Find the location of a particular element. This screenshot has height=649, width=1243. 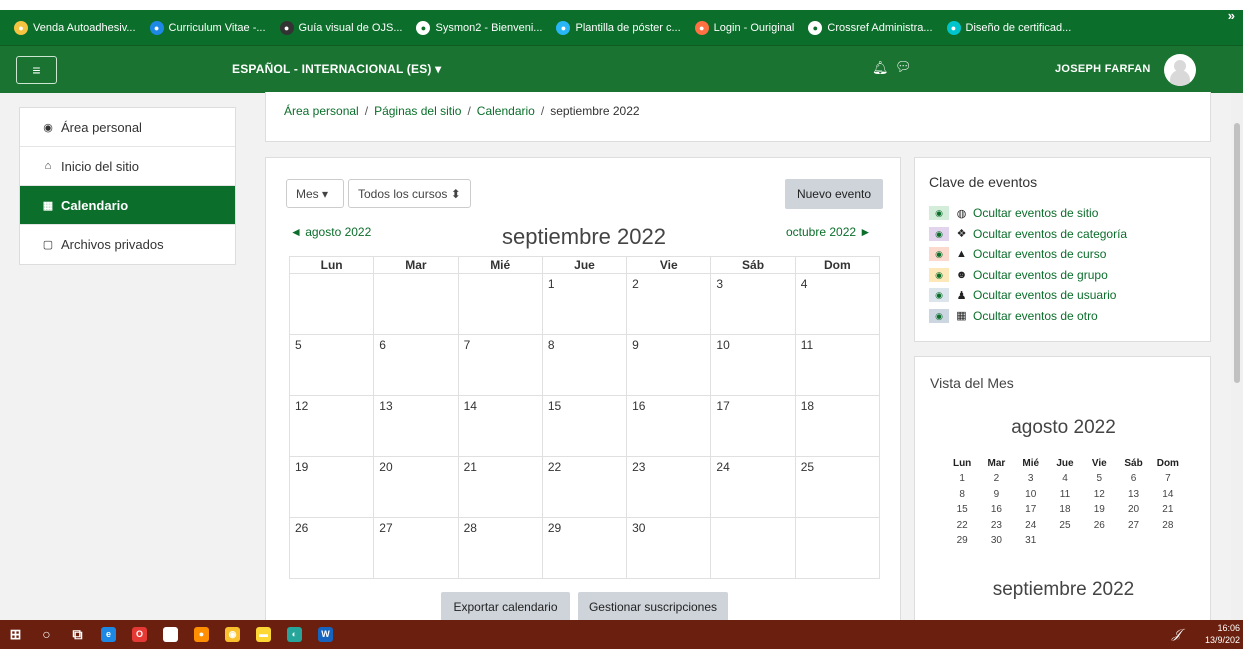

mini-day-cell: 7 is located at coordinates (1168, 479).